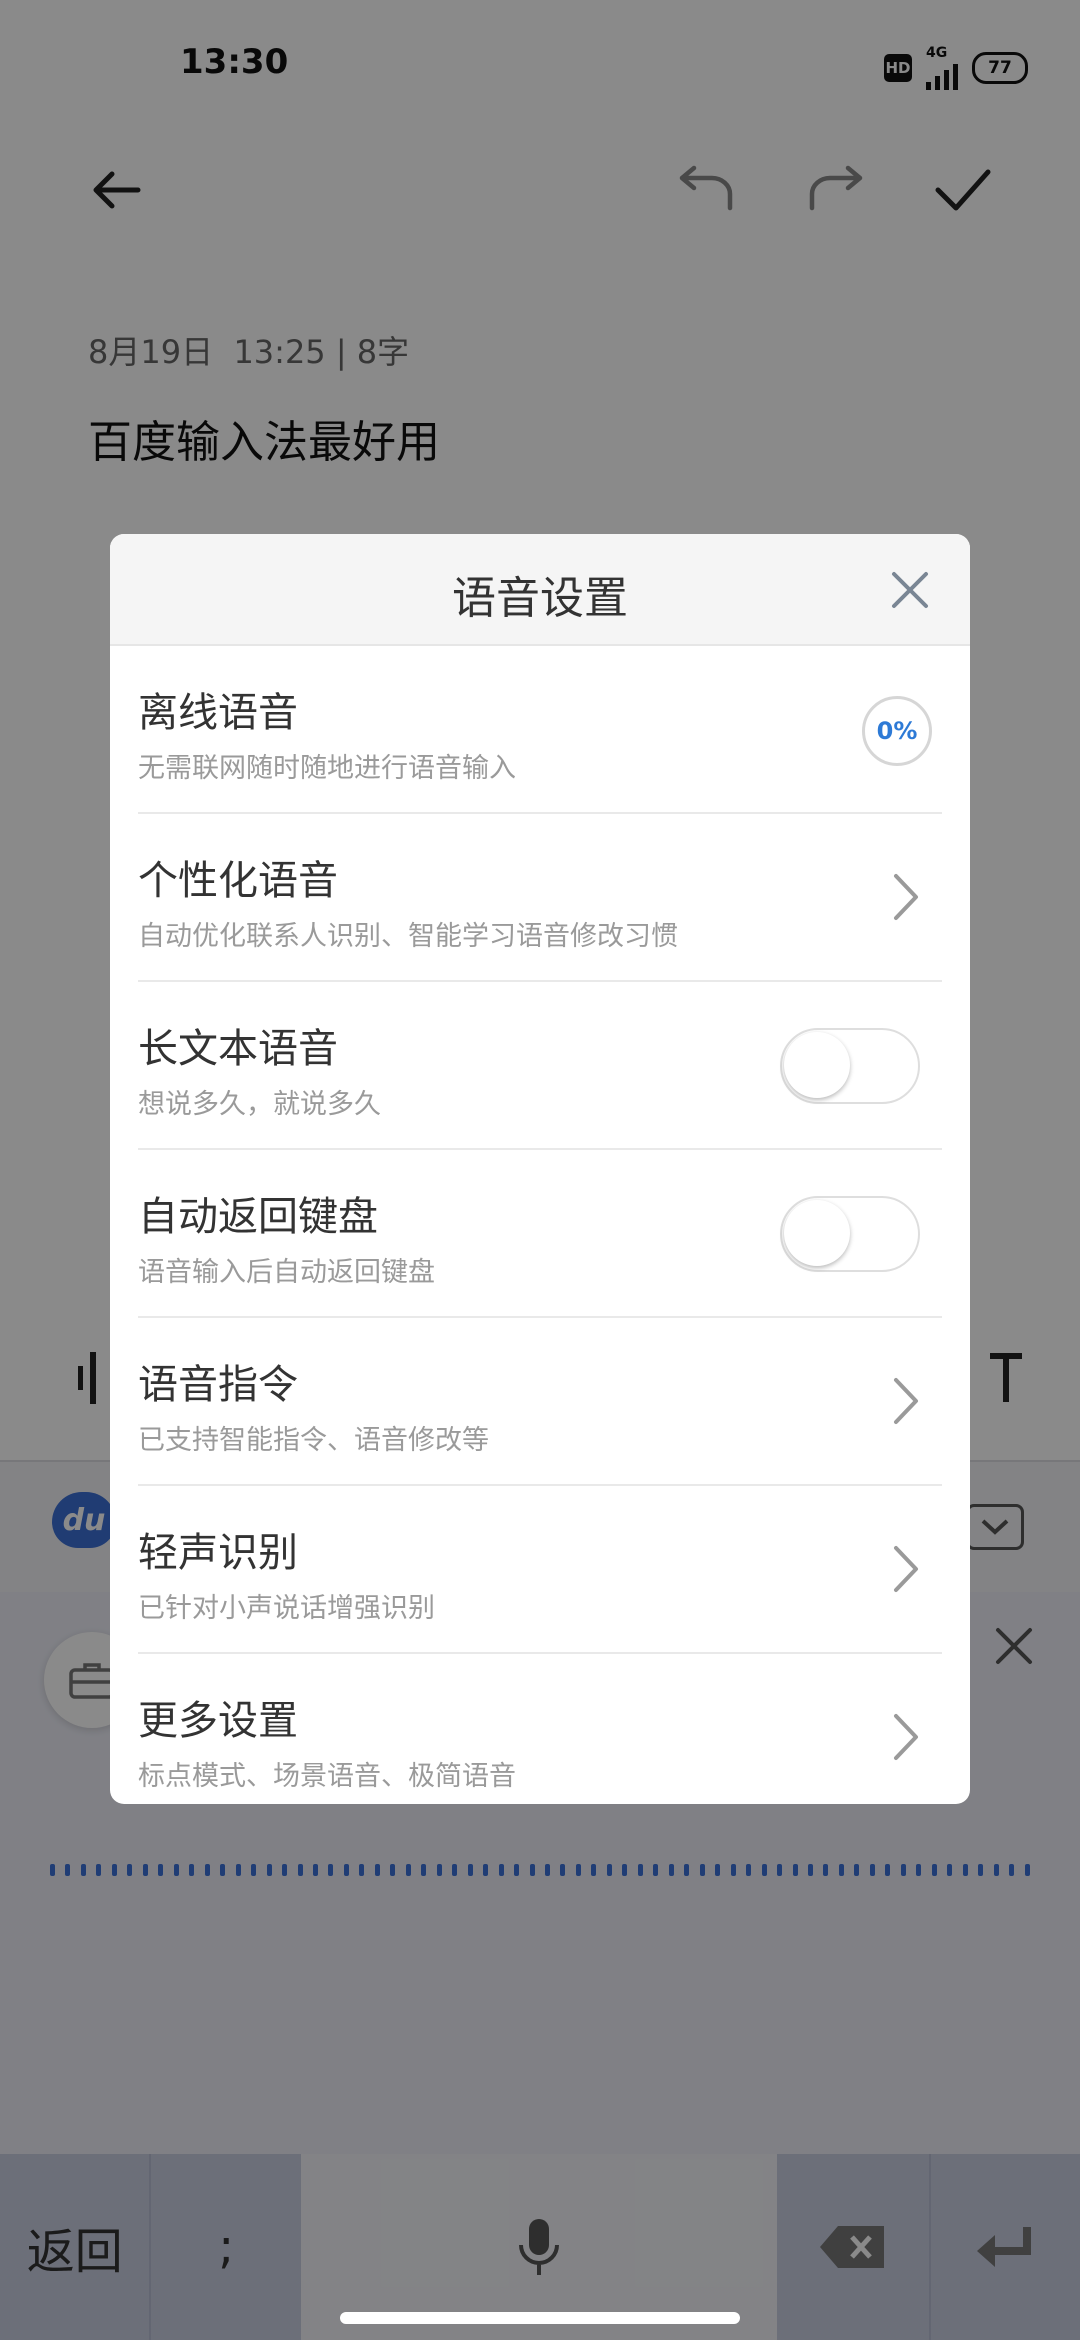  What do you see at coordinates (218, 1721) in the screenshot?
I see `setting-title: 更多设置` at bounding box center [218, 1721].